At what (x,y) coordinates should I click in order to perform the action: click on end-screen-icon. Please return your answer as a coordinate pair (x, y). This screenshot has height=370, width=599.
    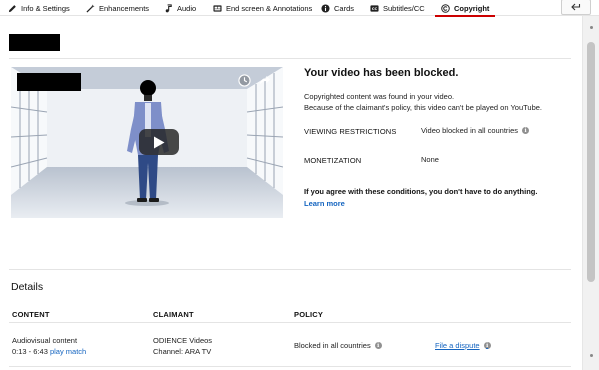
    Looking at the image, I should click on (217, 8).